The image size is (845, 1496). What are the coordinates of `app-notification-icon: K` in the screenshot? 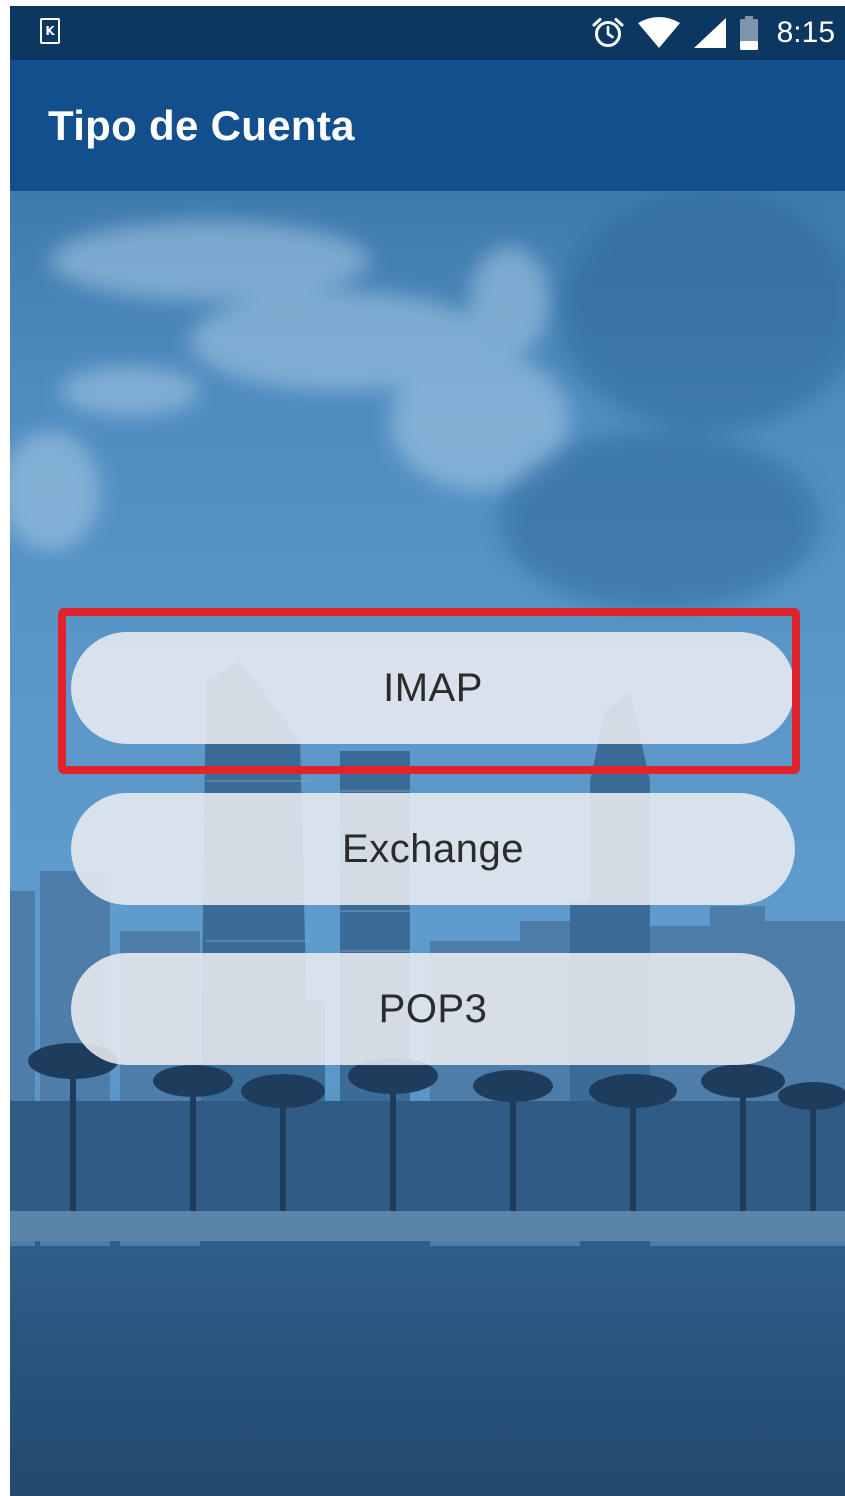 It's located at (50, 31).